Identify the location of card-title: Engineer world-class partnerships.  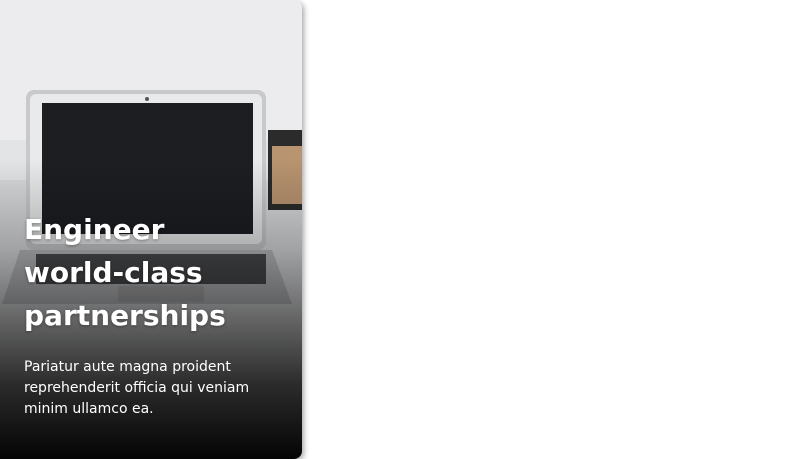
(125, 272).